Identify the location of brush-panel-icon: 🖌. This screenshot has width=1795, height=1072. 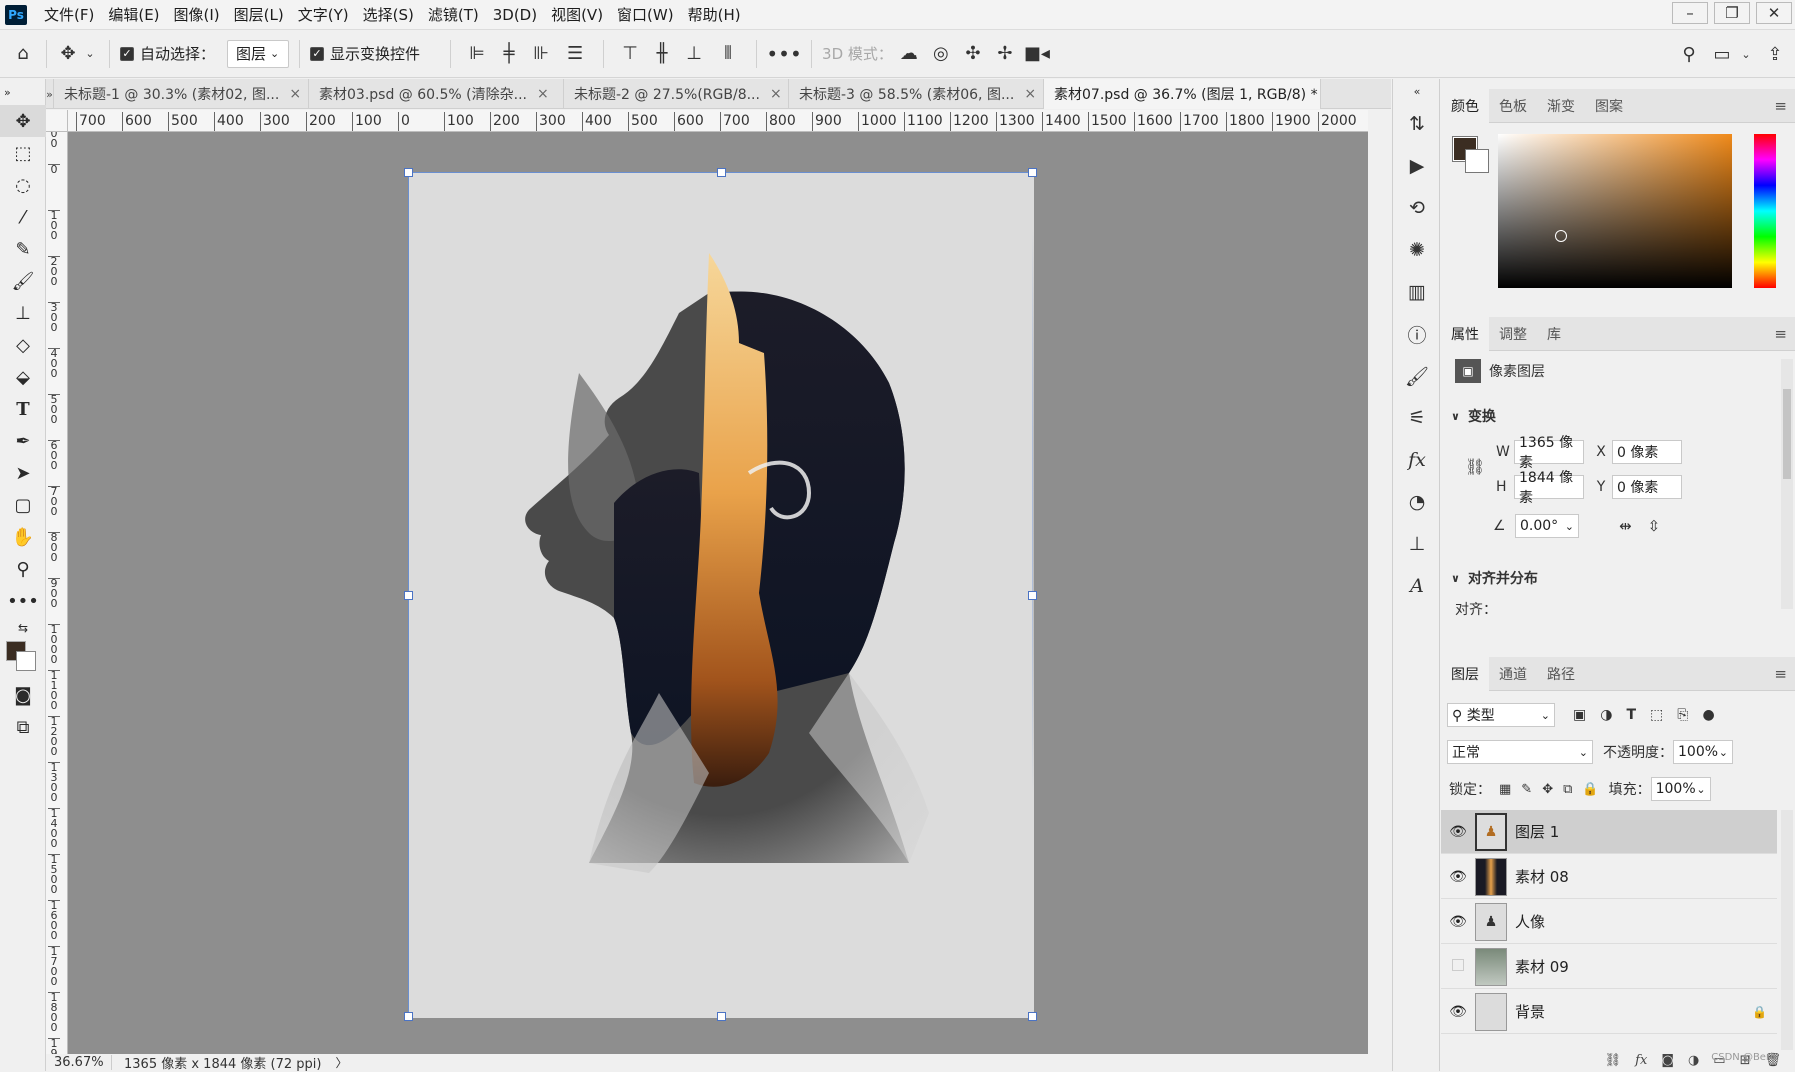
(1417, 376).